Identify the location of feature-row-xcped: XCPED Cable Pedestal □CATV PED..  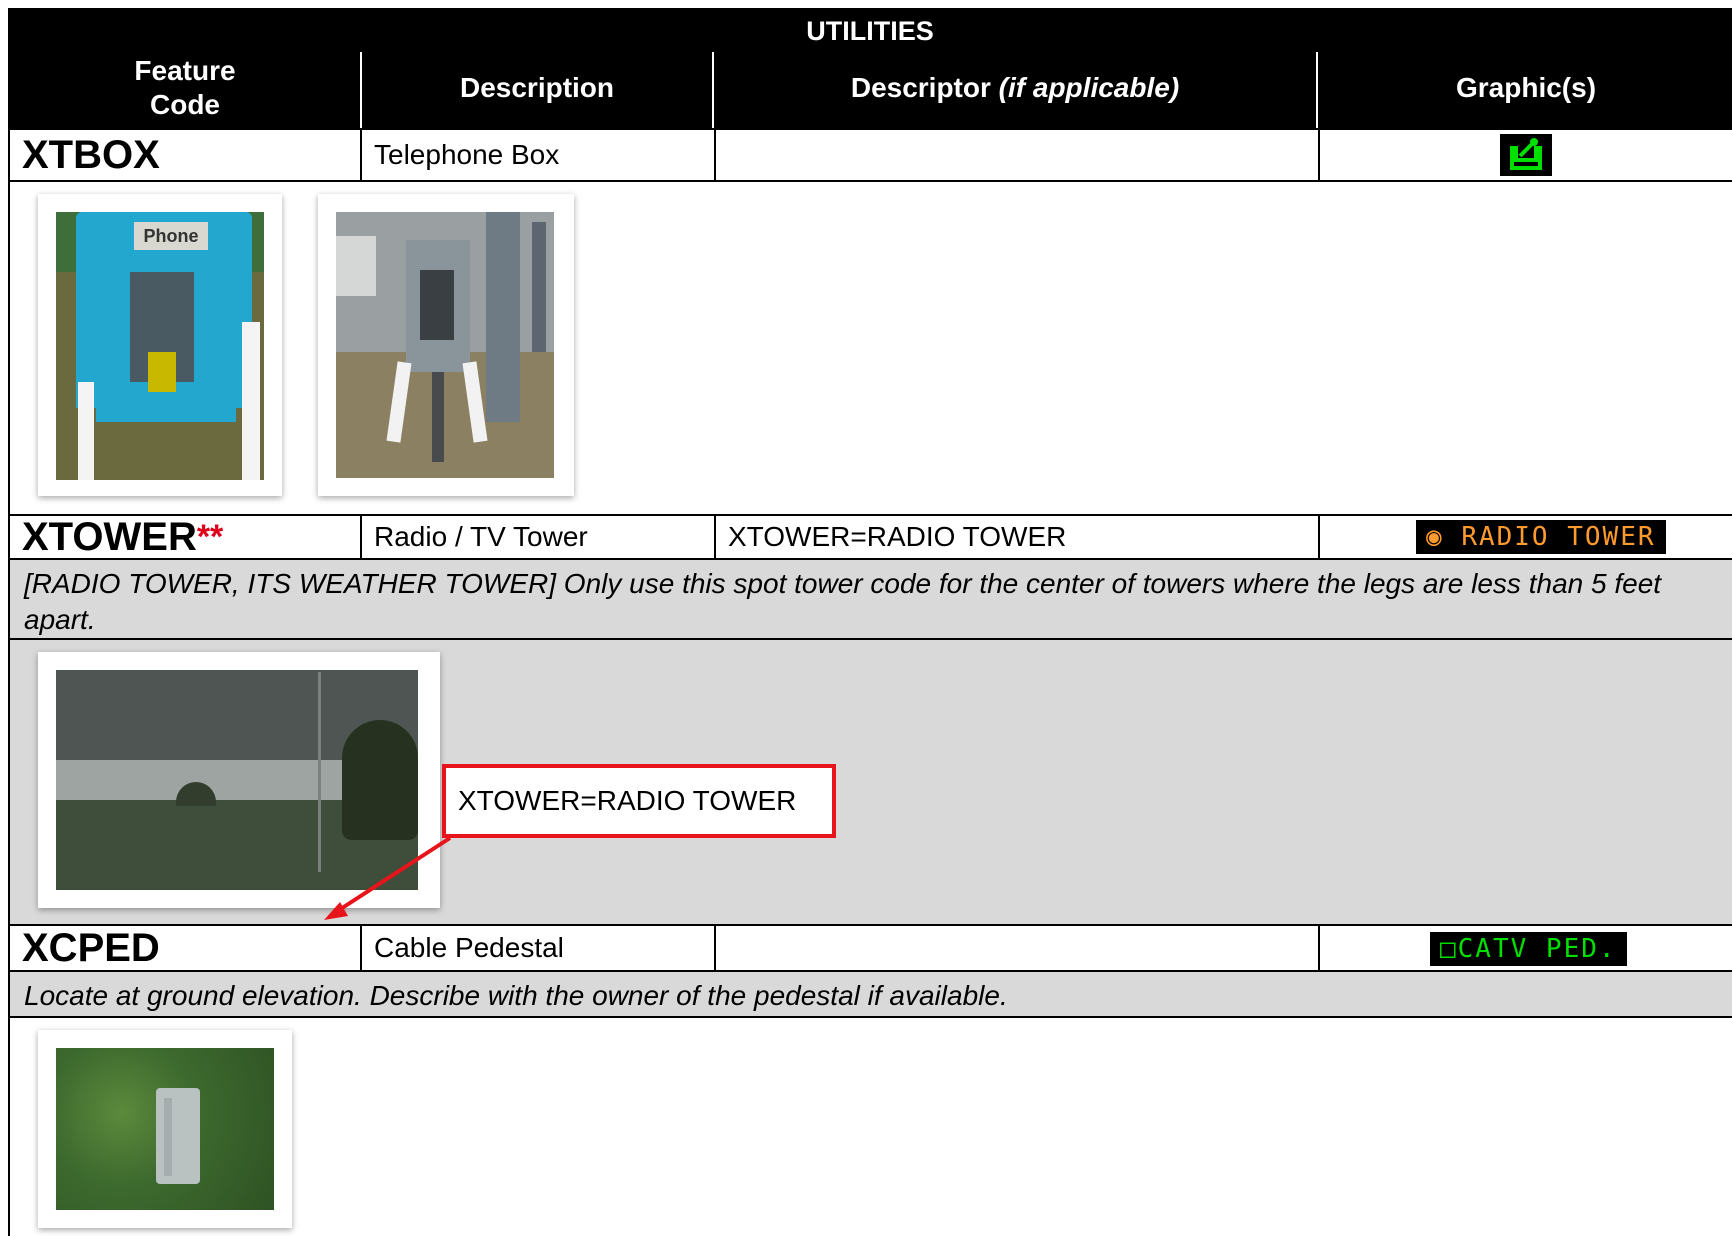
(870, 949).